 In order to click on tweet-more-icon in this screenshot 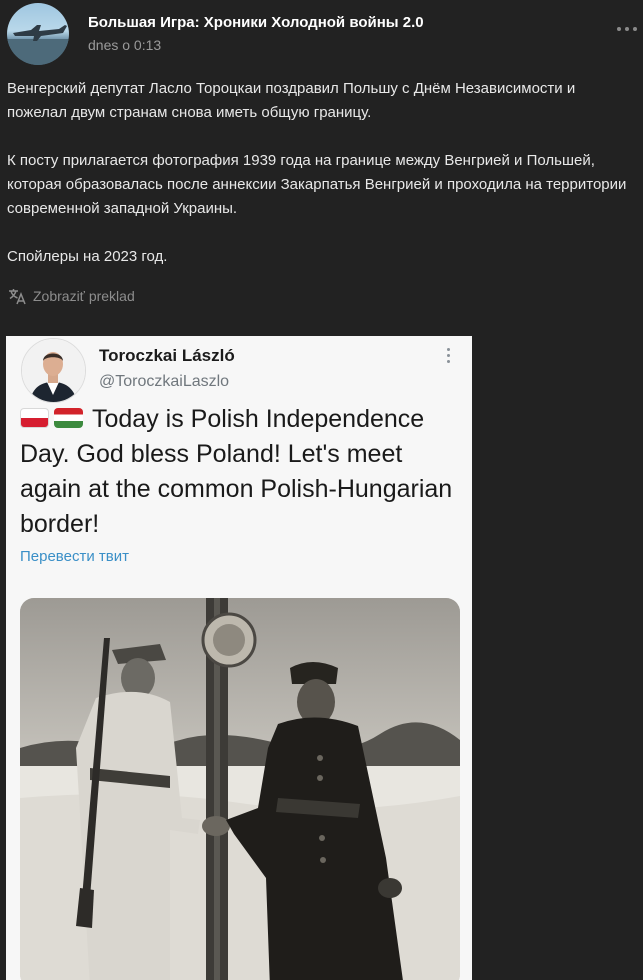, I will do `click(449, 357)`.